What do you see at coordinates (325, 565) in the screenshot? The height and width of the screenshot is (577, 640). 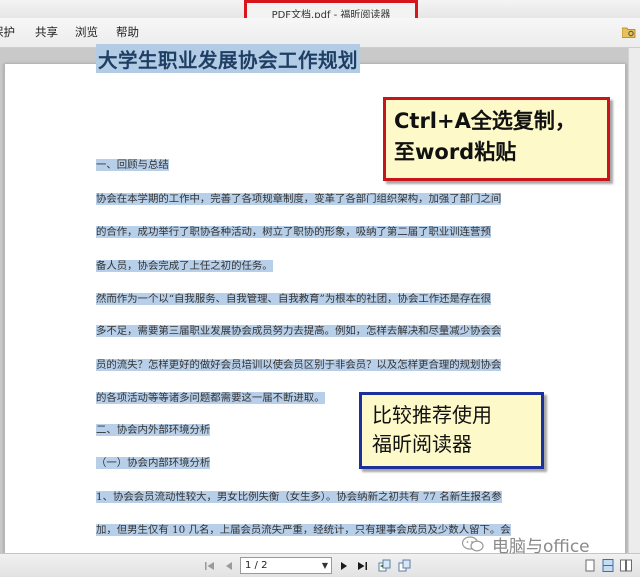 I see `page-dropdown-icon: ▼` at bounding box center [325, 565].